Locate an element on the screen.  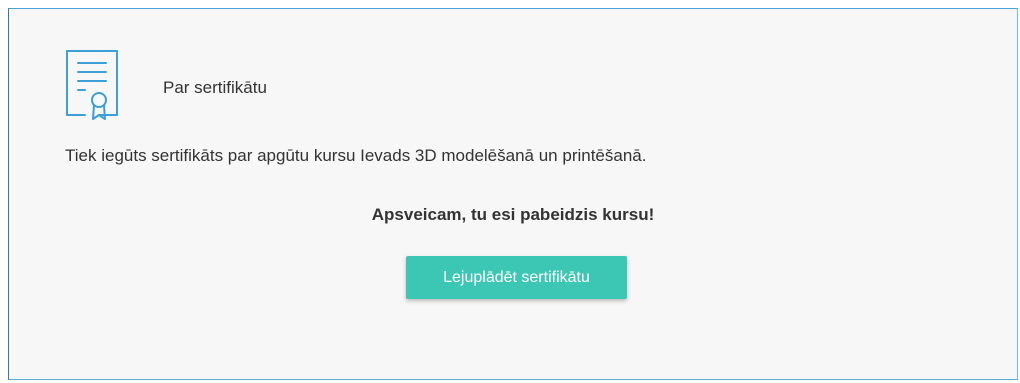
certificate-header: Par sertifikātu is located at coordinates (166, 85).